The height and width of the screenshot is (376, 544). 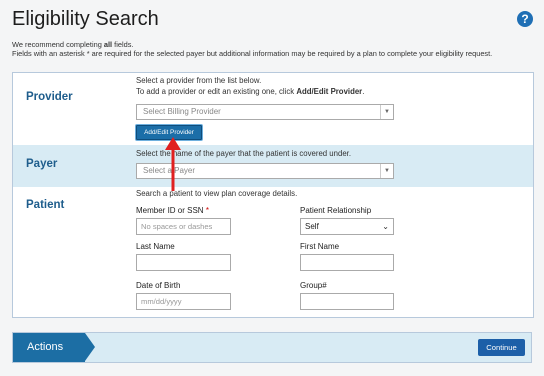 I want to click on dob-input: mm/dd/yyyy, so click(x=183, y=301).